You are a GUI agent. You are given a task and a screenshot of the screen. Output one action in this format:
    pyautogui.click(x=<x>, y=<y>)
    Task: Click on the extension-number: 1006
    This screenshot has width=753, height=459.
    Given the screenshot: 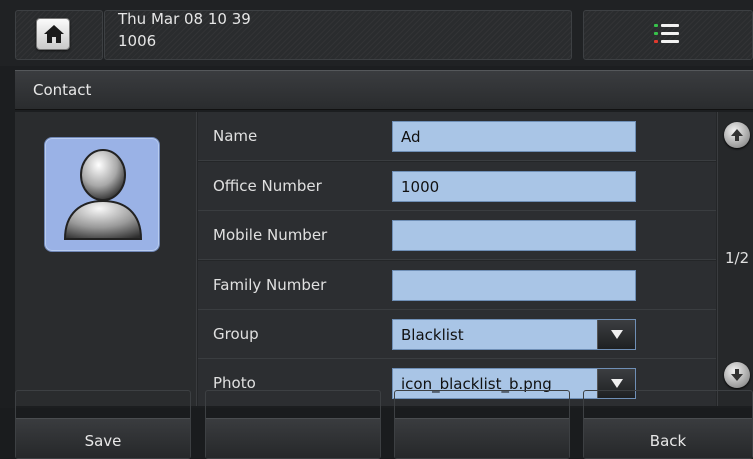 What is the action you would take?
    pyautogui.click(x=137, y=41)
    